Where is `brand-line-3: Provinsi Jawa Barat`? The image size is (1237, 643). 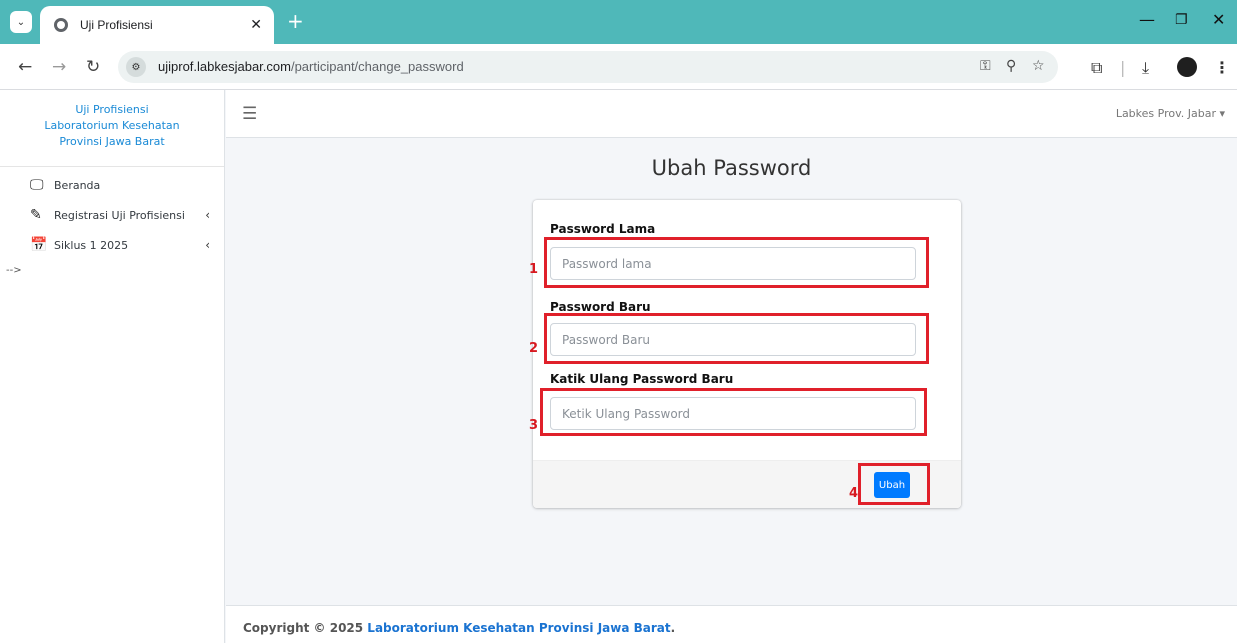 brand-line-3: Provinsi Jawa Barat is located at coordinates (112, 141).